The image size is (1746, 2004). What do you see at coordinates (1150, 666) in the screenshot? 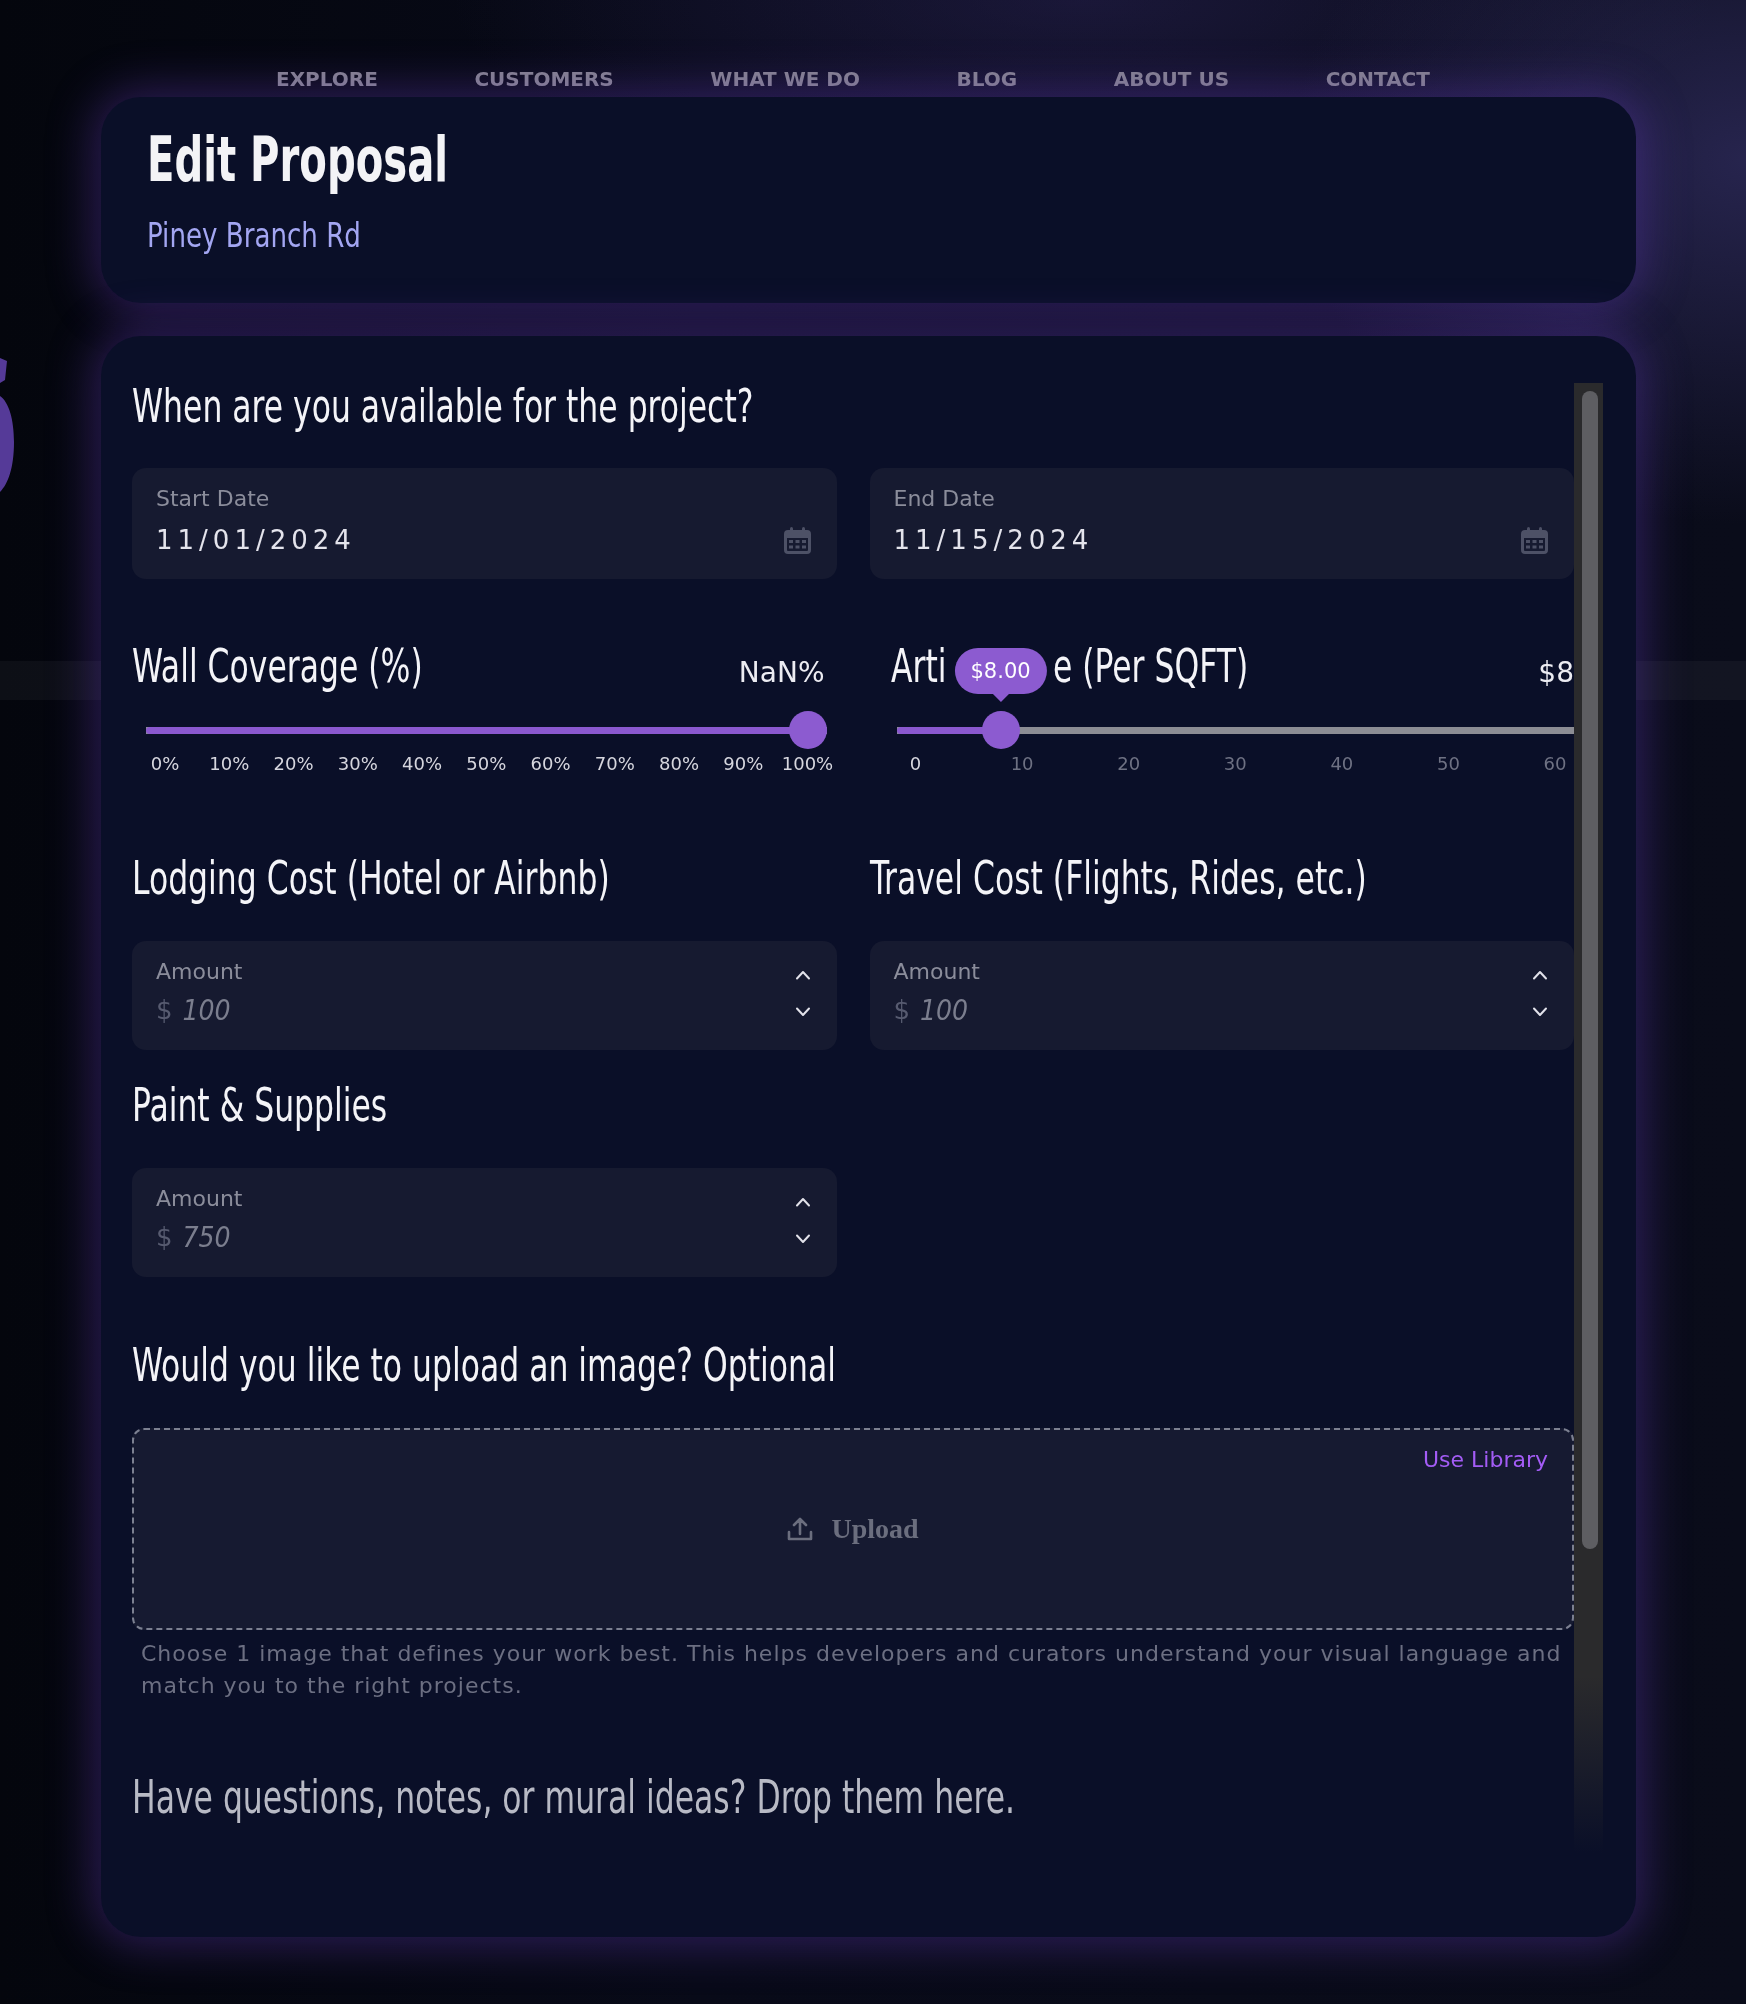
I see `slider-heading: e (Per SQFT)` at bounding box center [1150, 666].